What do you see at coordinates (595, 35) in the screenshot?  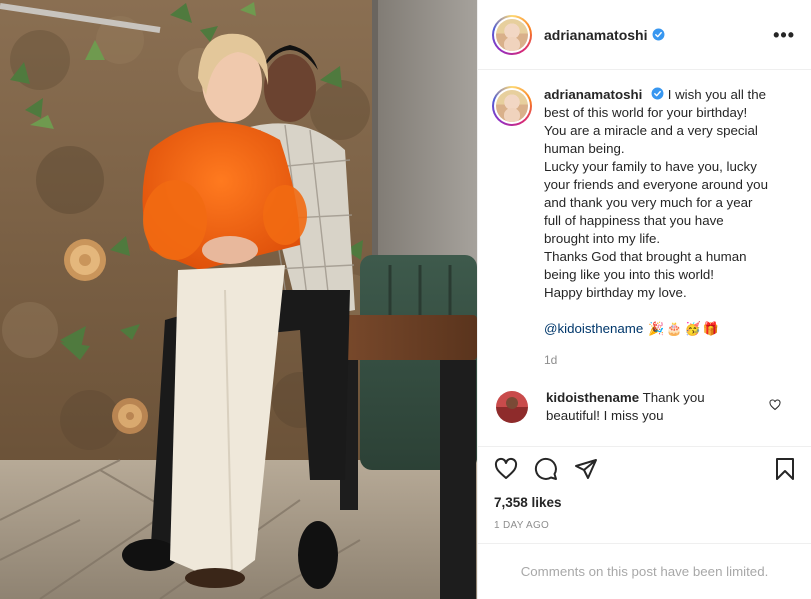 I see `author-username: adrianamatoshi` at bounding box center [595, 35].